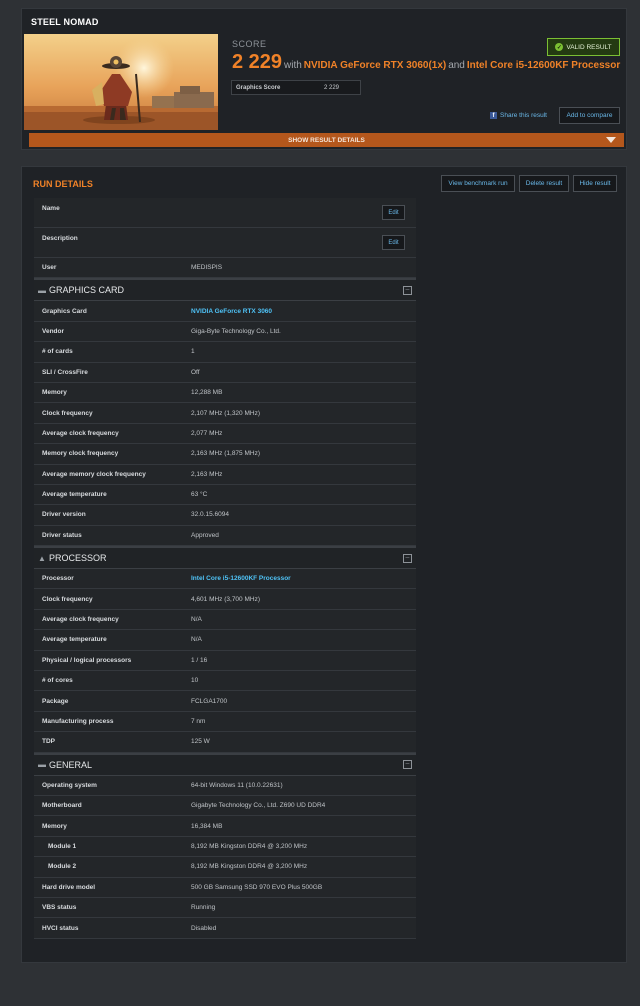 Image resolution: width=640 pixels, height=1006 pixels. Describe the element at coordinates (478, 183) in the screenshot. I see `view-benchmark-run-button: View benchmark run` at that location.